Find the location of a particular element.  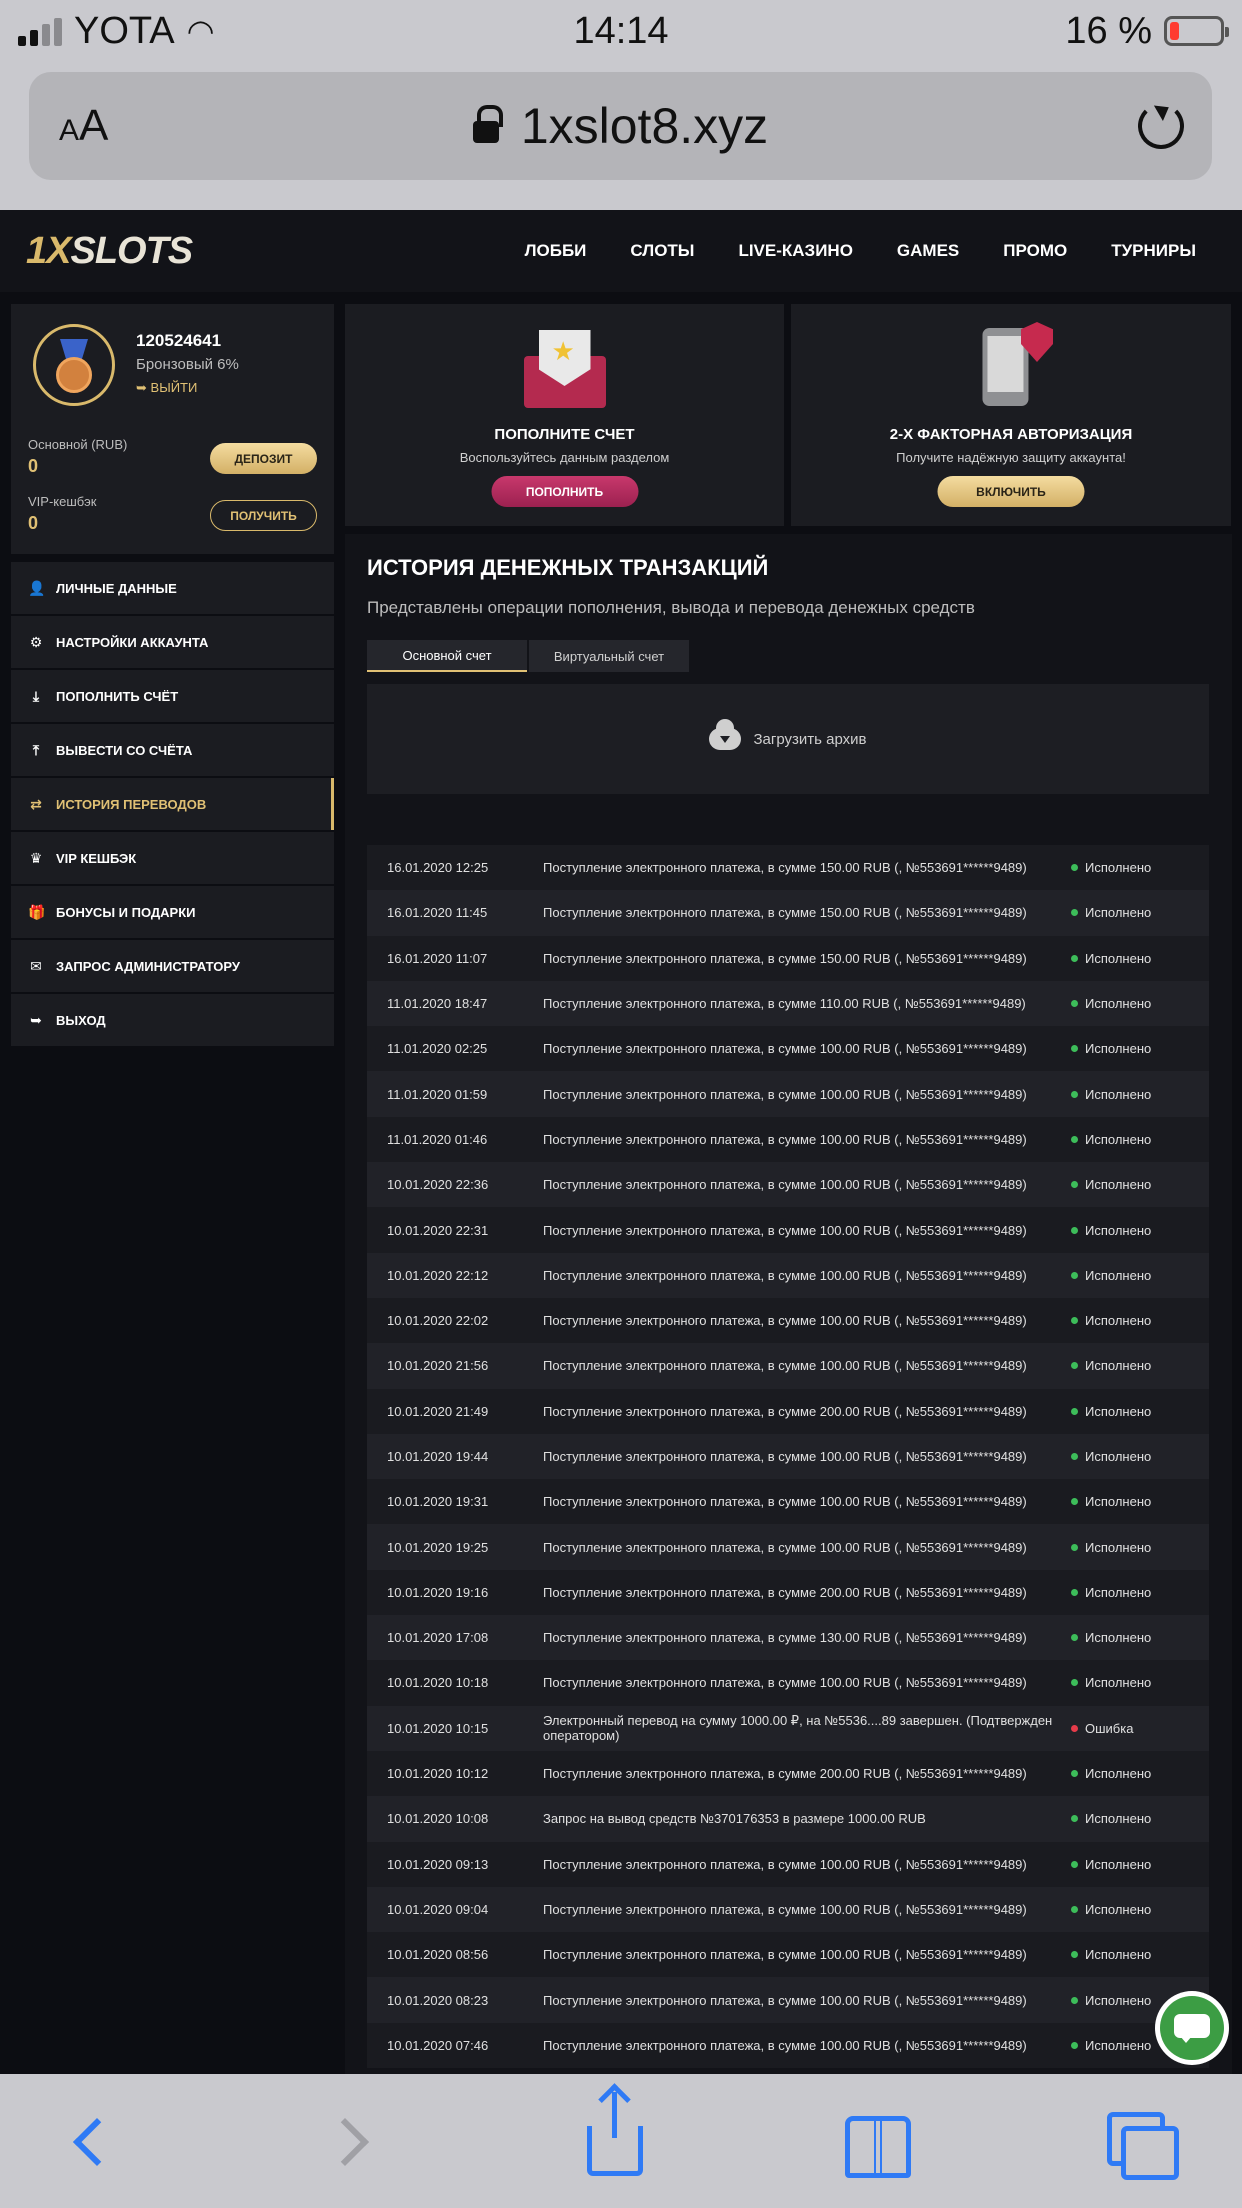

book-icon is located at coordinates (878, 2147).